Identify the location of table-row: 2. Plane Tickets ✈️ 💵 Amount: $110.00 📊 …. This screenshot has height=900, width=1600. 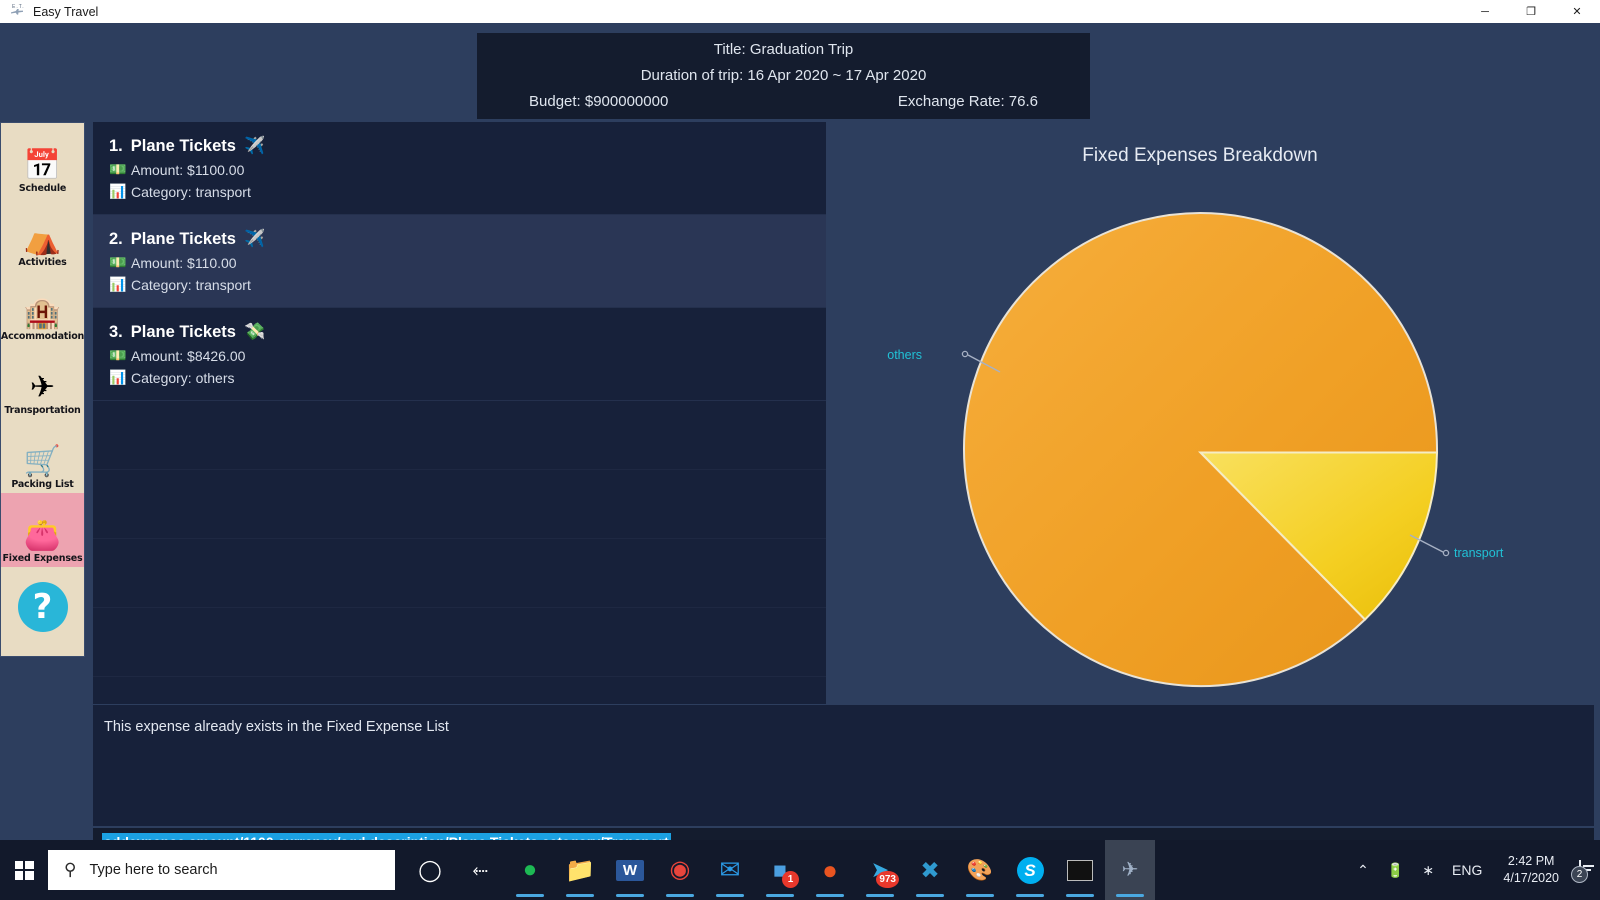
(459, 261).